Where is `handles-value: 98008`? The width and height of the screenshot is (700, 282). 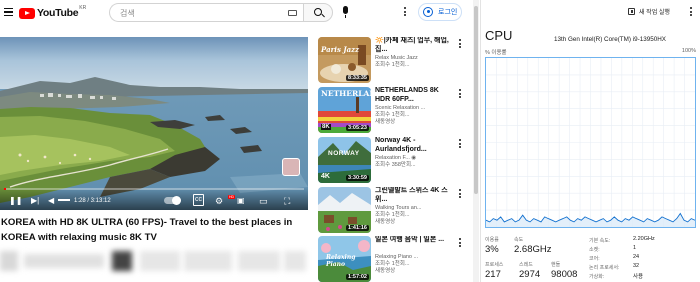 handles-value: 98008 is located at coordinates (564, 274).